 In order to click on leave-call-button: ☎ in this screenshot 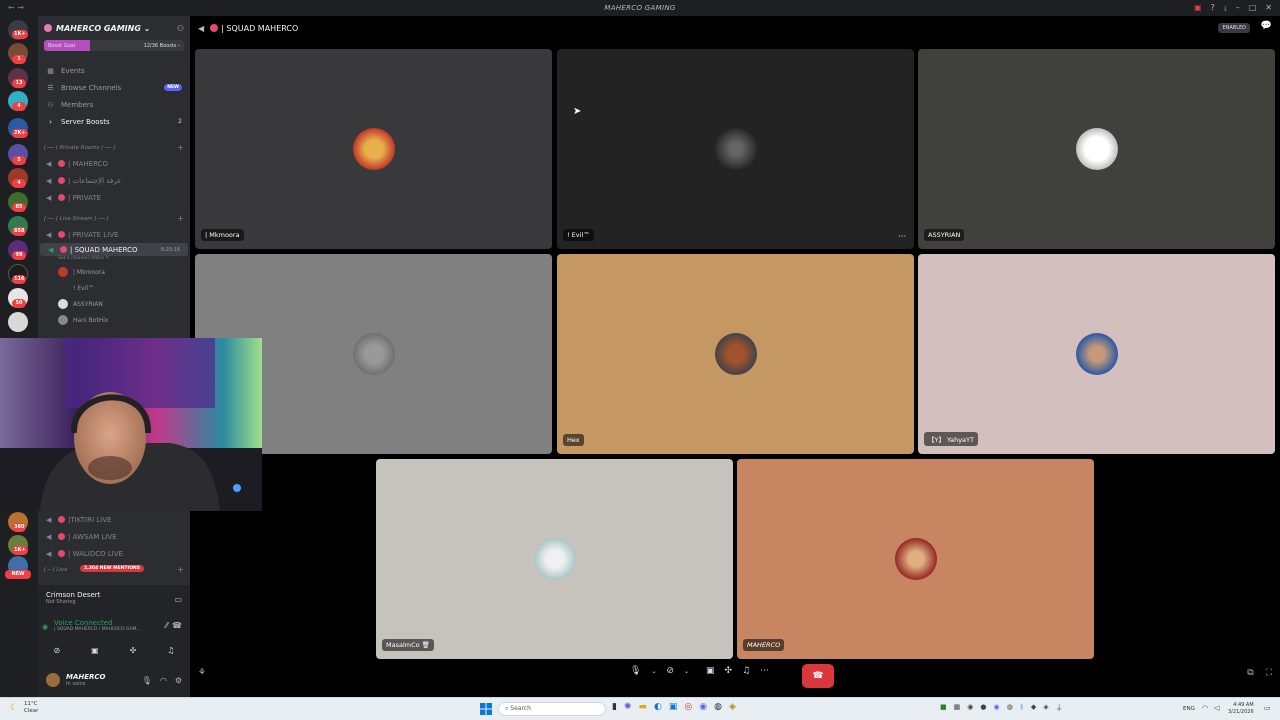, I will do `click(818, 676)`.